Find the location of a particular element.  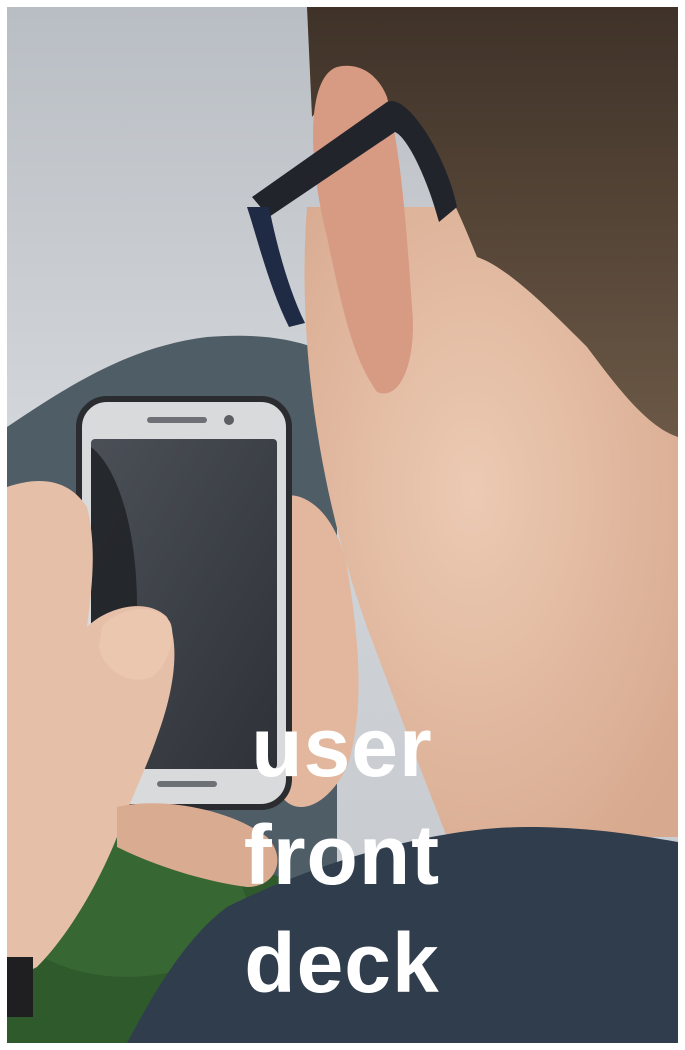

caption-line-1: user is located at coordinates (342, 747).